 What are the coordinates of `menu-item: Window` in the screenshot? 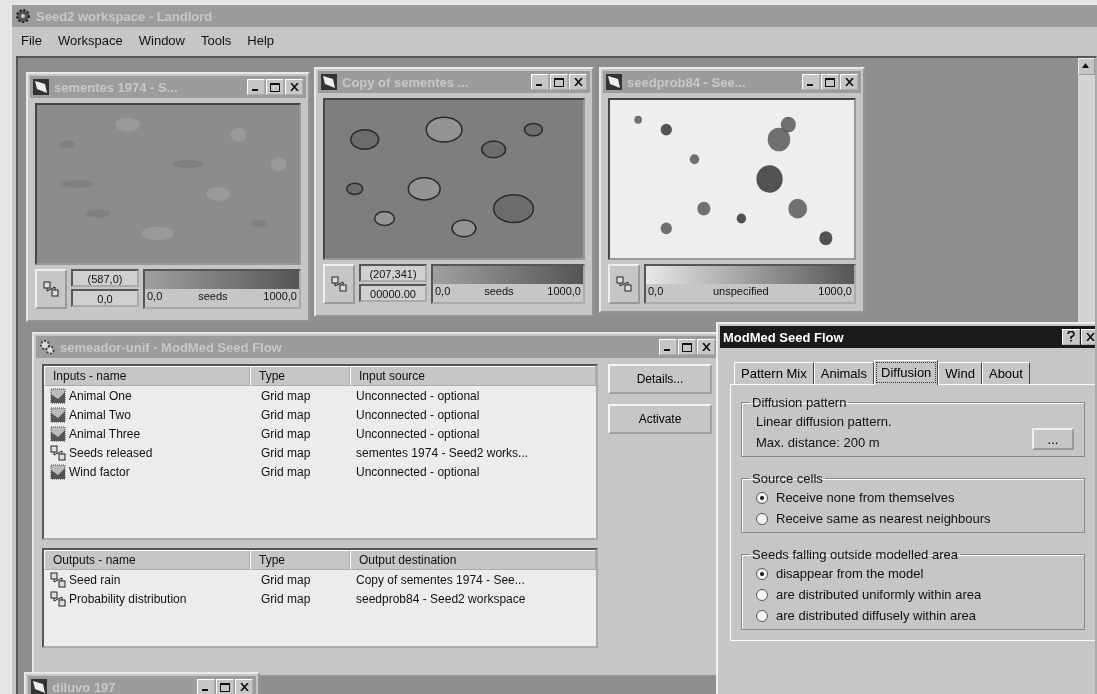 It's located at (161, 40).